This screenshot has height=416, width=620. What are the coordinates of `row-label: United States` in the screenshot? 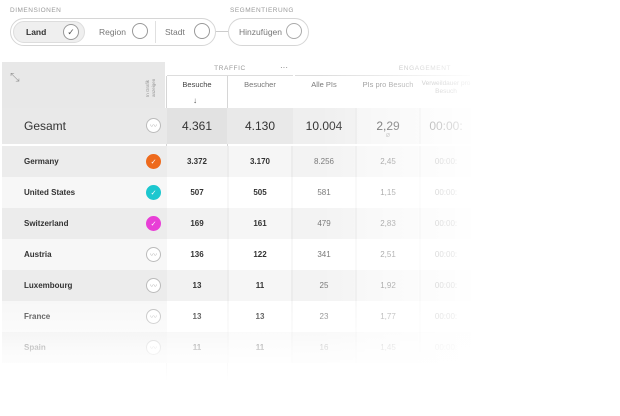 It's located at (50, 192).